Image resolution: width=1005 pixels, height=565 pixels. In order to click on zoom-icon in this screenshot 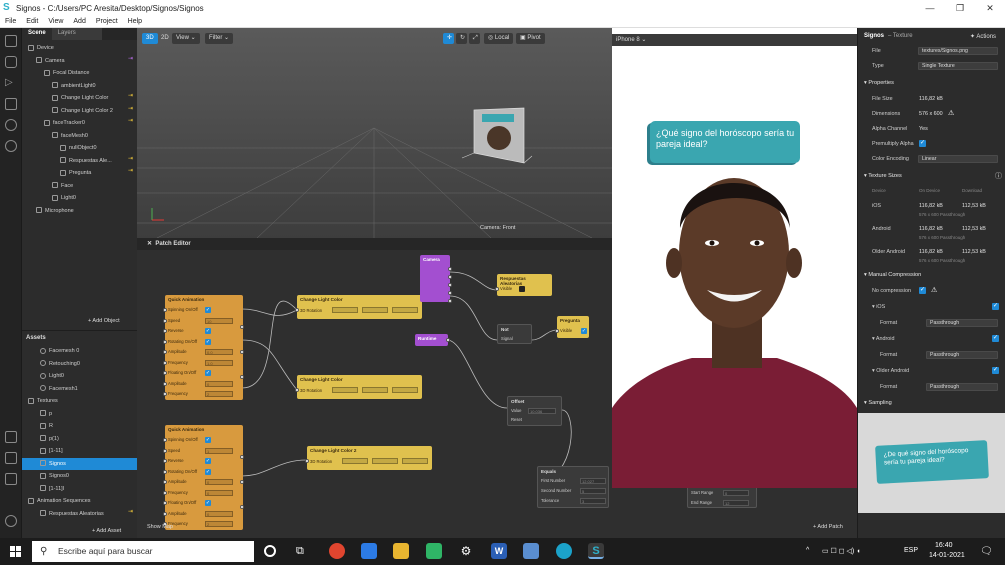, I will do `click(11, 146)`.